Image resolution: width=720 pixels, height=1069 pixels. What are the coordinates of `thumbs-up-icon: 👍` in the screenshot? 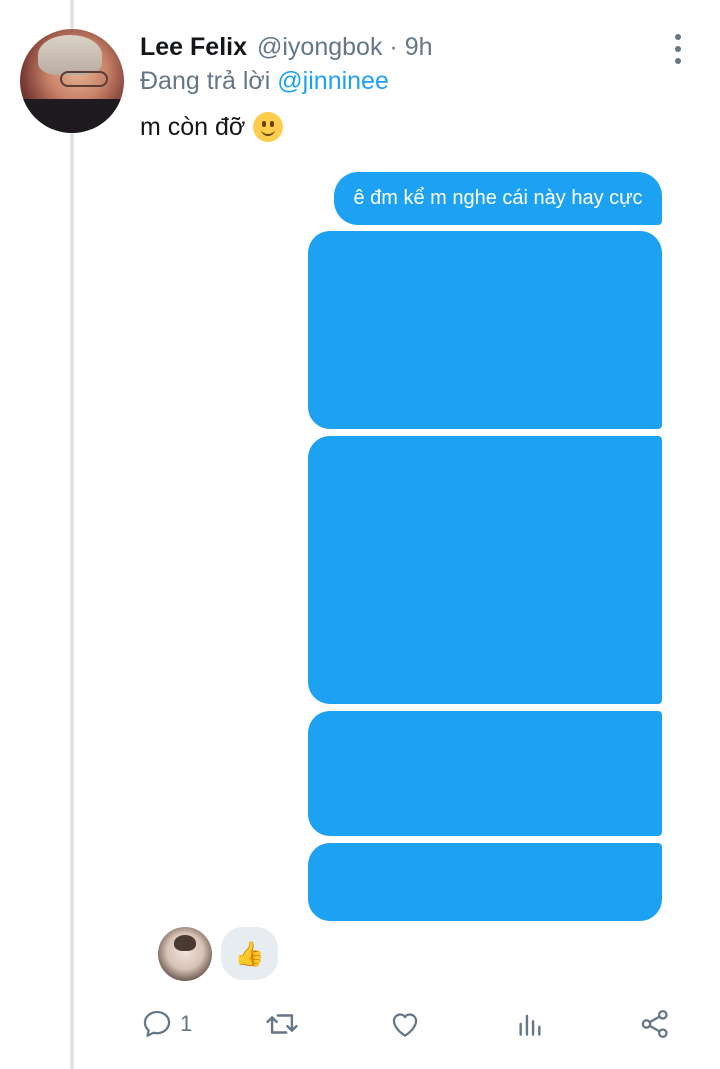 It's located at (249, 953).